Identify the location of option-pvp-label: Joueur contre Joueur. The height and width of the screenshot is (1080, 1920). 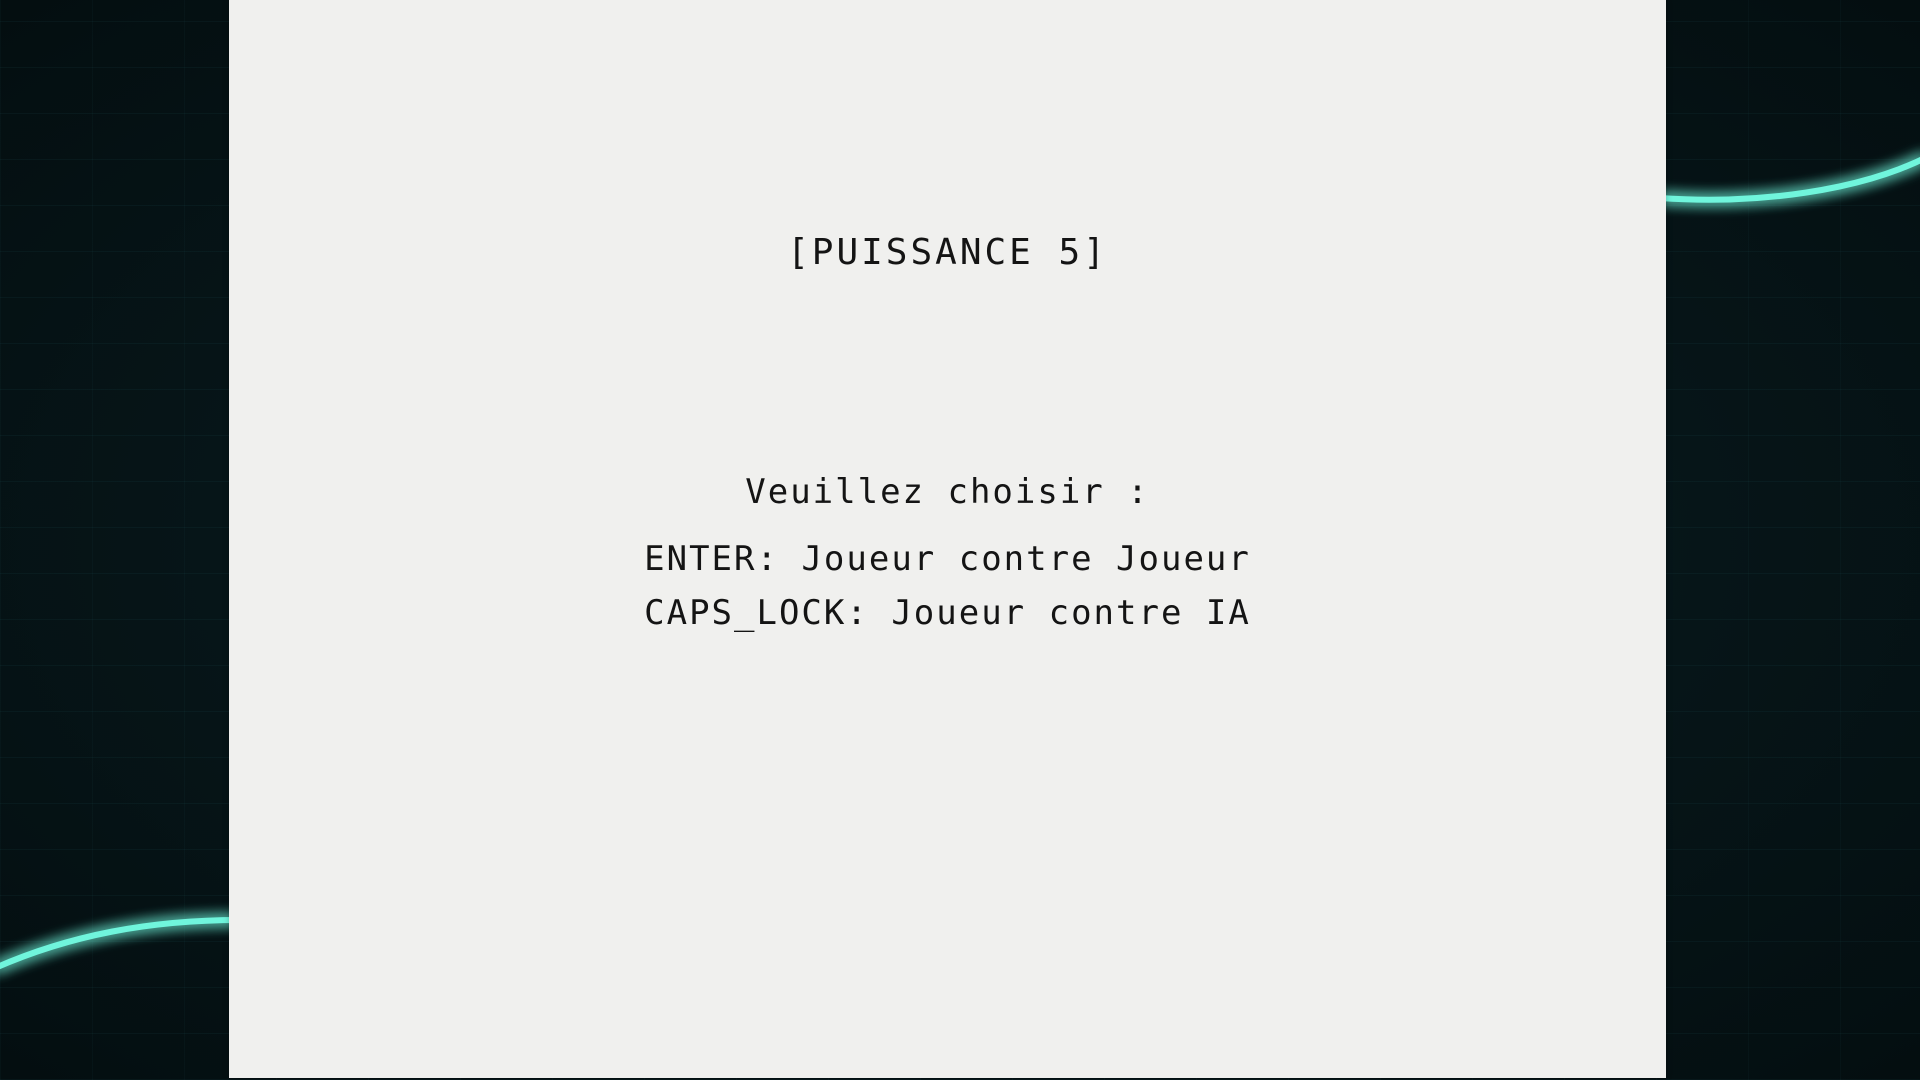
(1026, 559).